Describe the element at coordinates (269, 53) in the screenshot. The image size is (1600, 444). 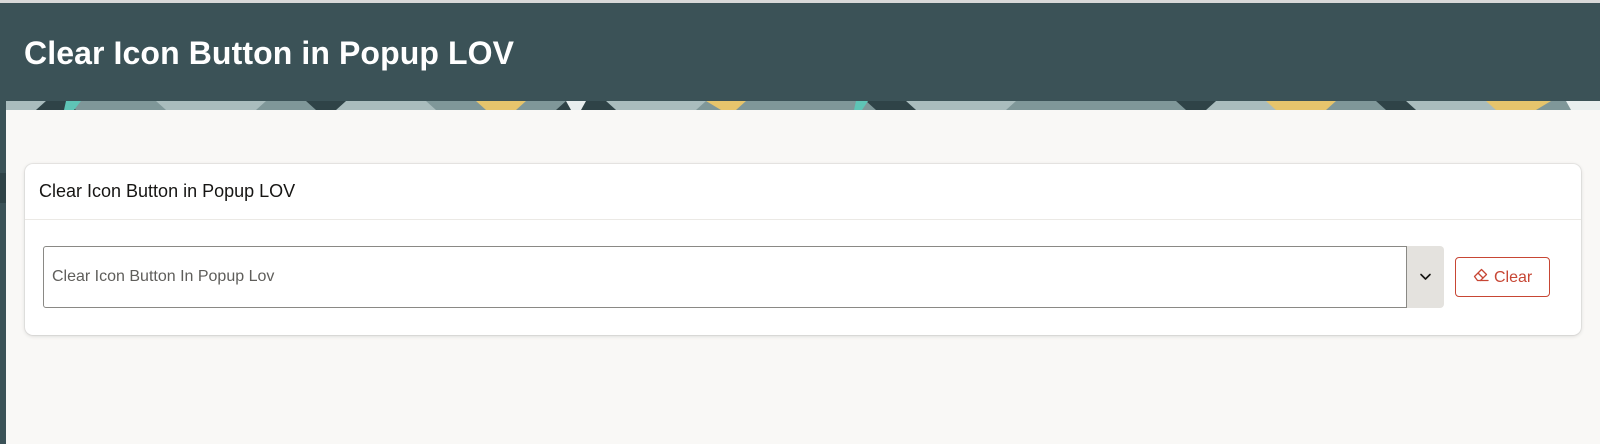
I see `page-title: Clear Icon Button in Popup LOV` at that location.